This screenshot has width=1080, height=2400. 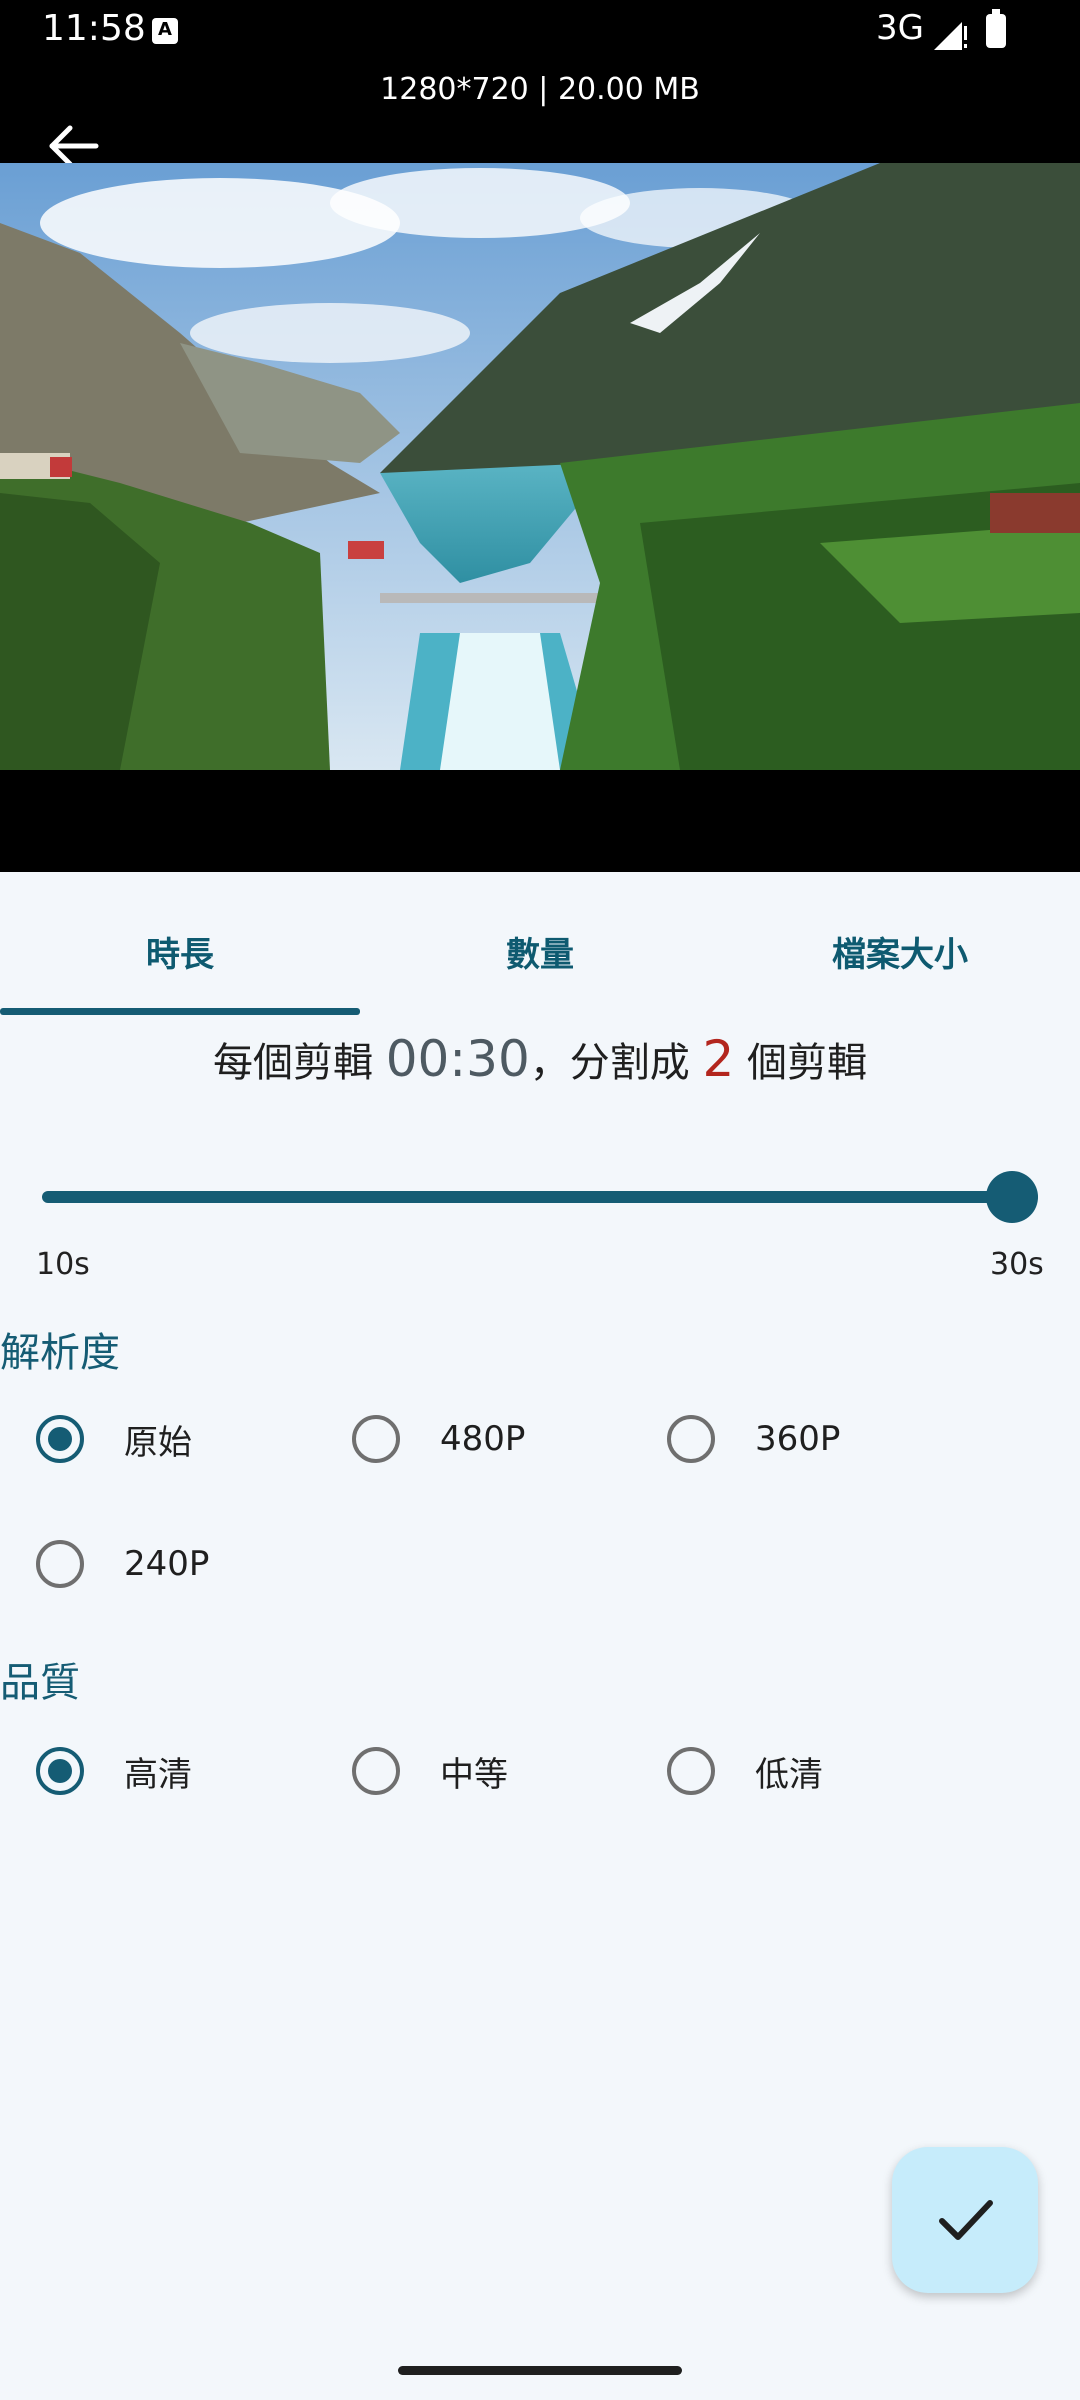 I want to click on split-mode-tabs: 時長 數量 檔案大小, so click(x=540, y=944).